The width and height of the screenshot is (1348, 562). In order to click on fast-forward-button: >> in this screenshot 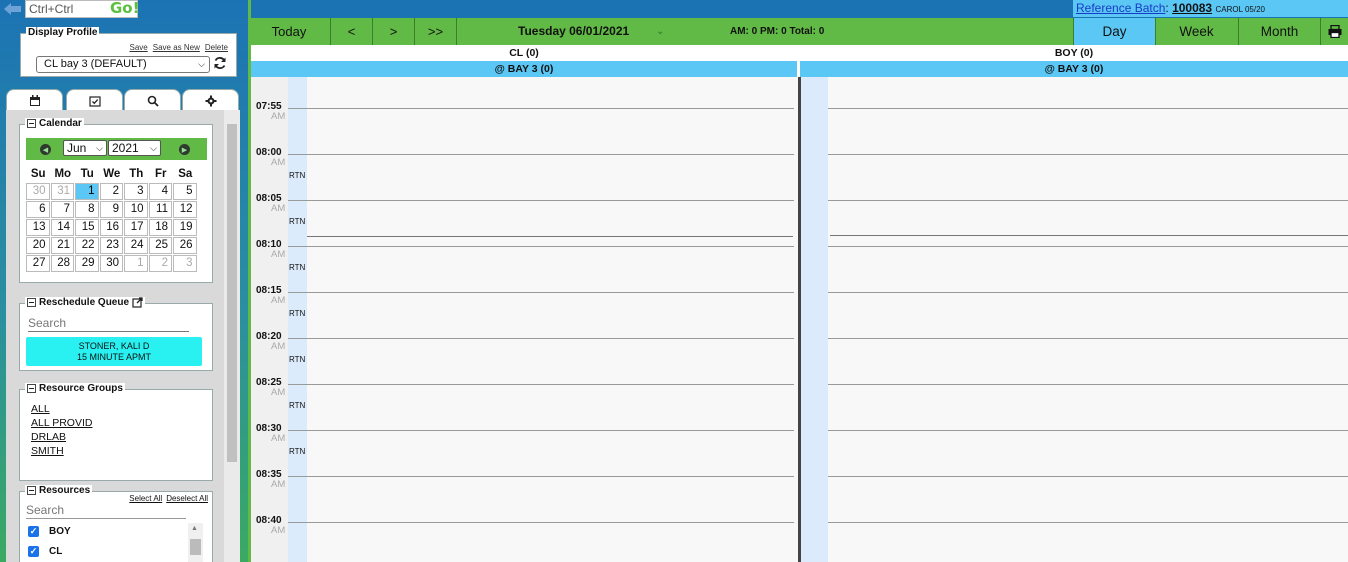, I will do `click(436, 31)`.